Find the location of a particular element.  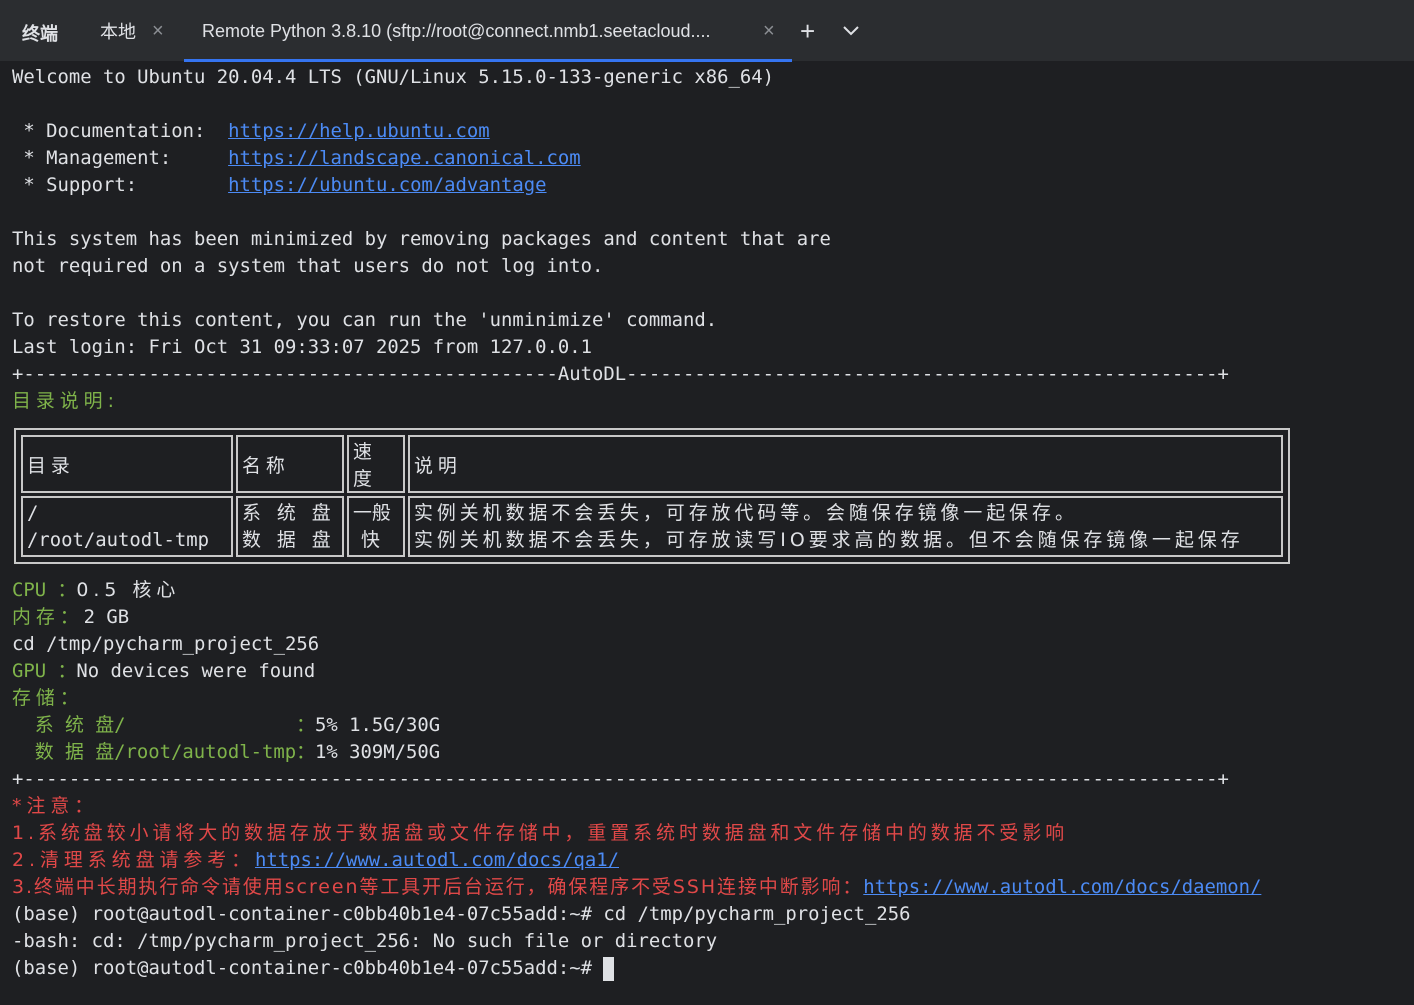

docs-link: https://help.ubuntu.com is located at coordinates (359, 131).